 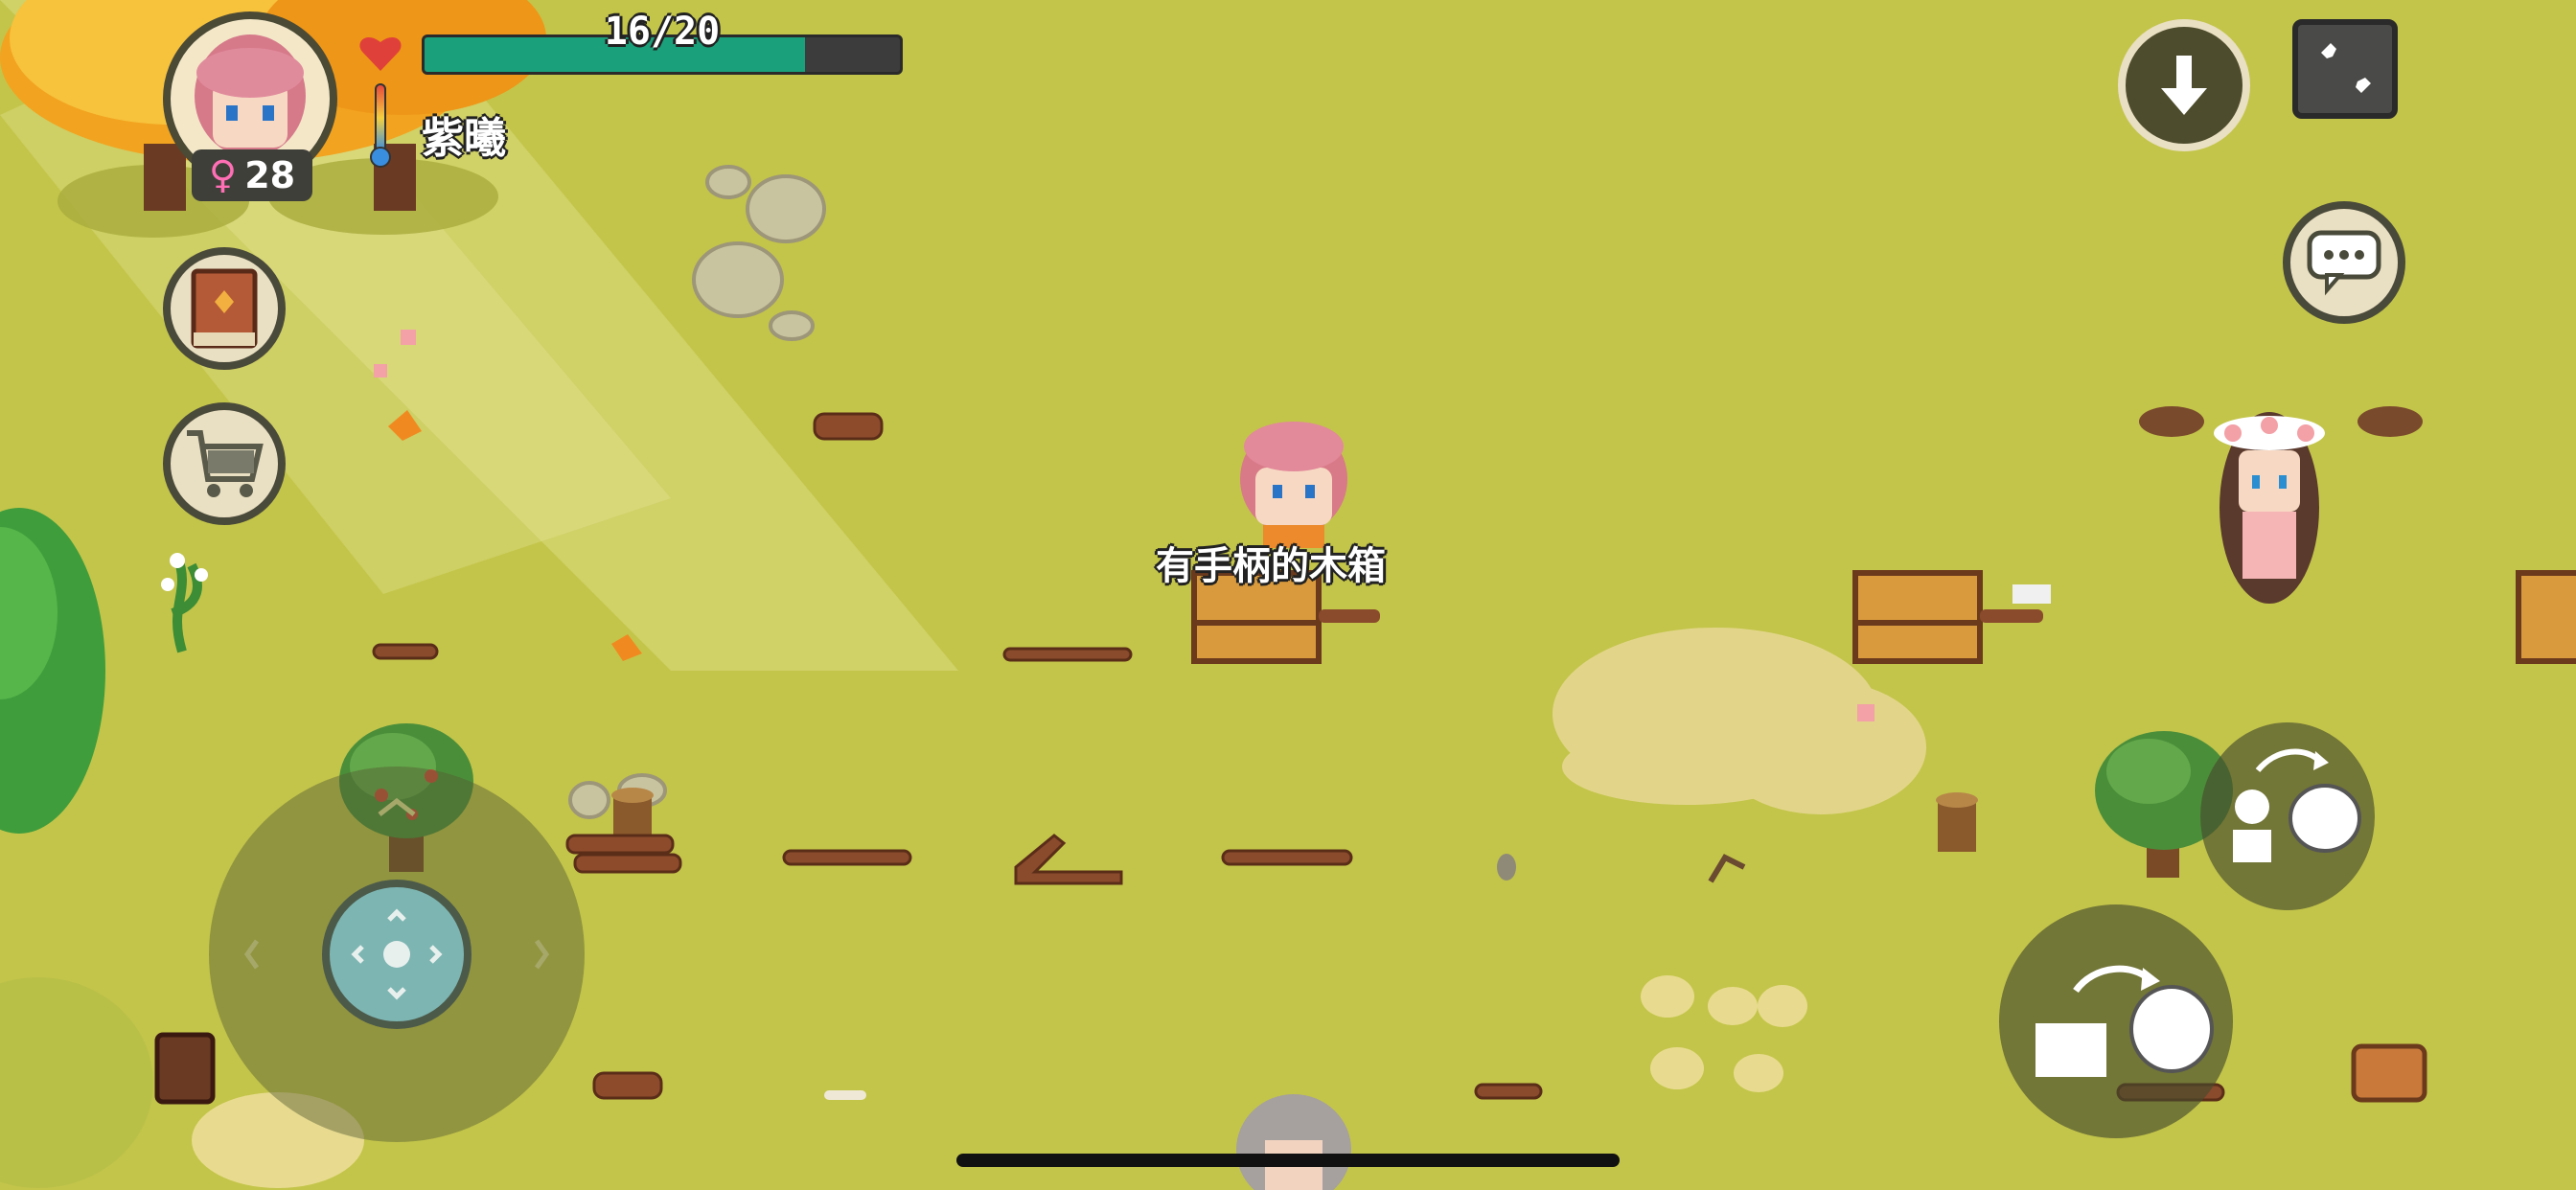 I want to click on pickup-button, so click(x=2287, y=816).